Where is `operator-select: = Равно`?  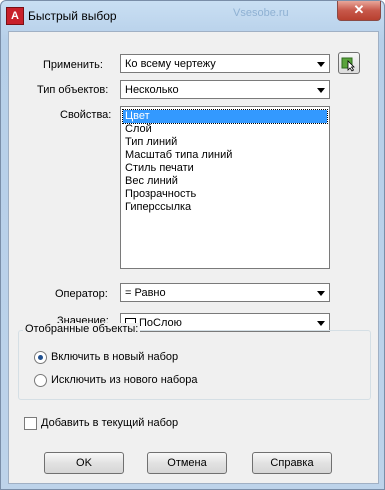 operator-select: = Равно is located at coordinates (225, 292).